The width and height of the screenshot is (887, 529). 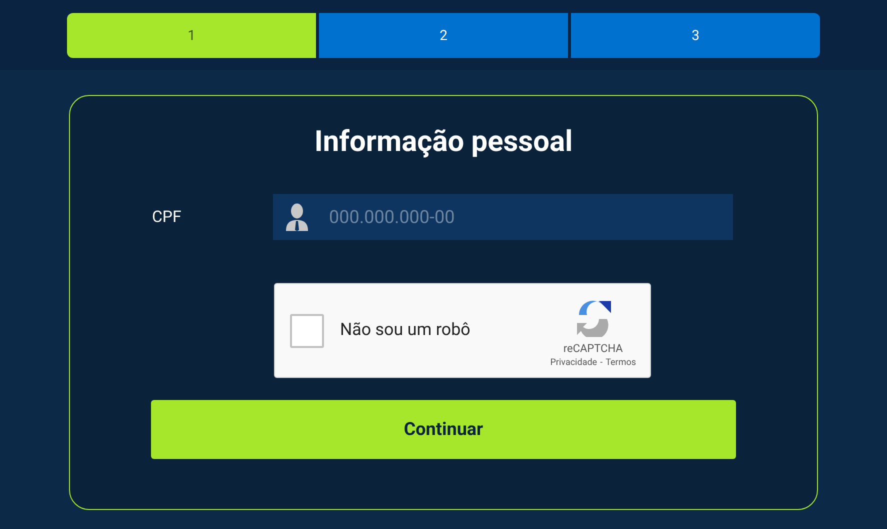 I want to click on terms-link: Termos, so click(x=621, y=363).